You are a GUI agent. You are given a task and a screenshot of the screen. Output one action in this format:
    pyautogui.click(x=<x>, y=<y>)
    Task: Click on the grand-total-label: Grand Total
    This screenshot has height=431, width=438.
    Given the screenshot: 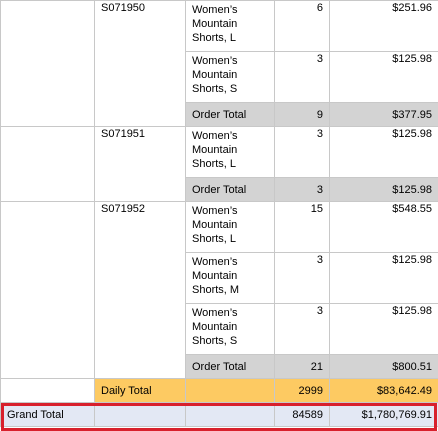 What is the action you would take?
    pyautogui.click(x=48, y=415)
    